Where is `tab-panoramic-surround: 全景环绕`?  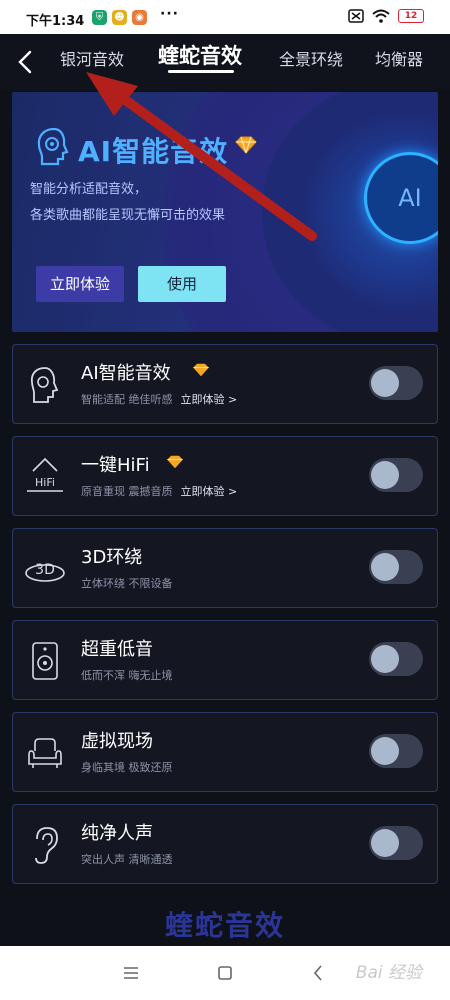 tab-panoramic-surround: 全景环绕 is located at coordinates (311, 58).